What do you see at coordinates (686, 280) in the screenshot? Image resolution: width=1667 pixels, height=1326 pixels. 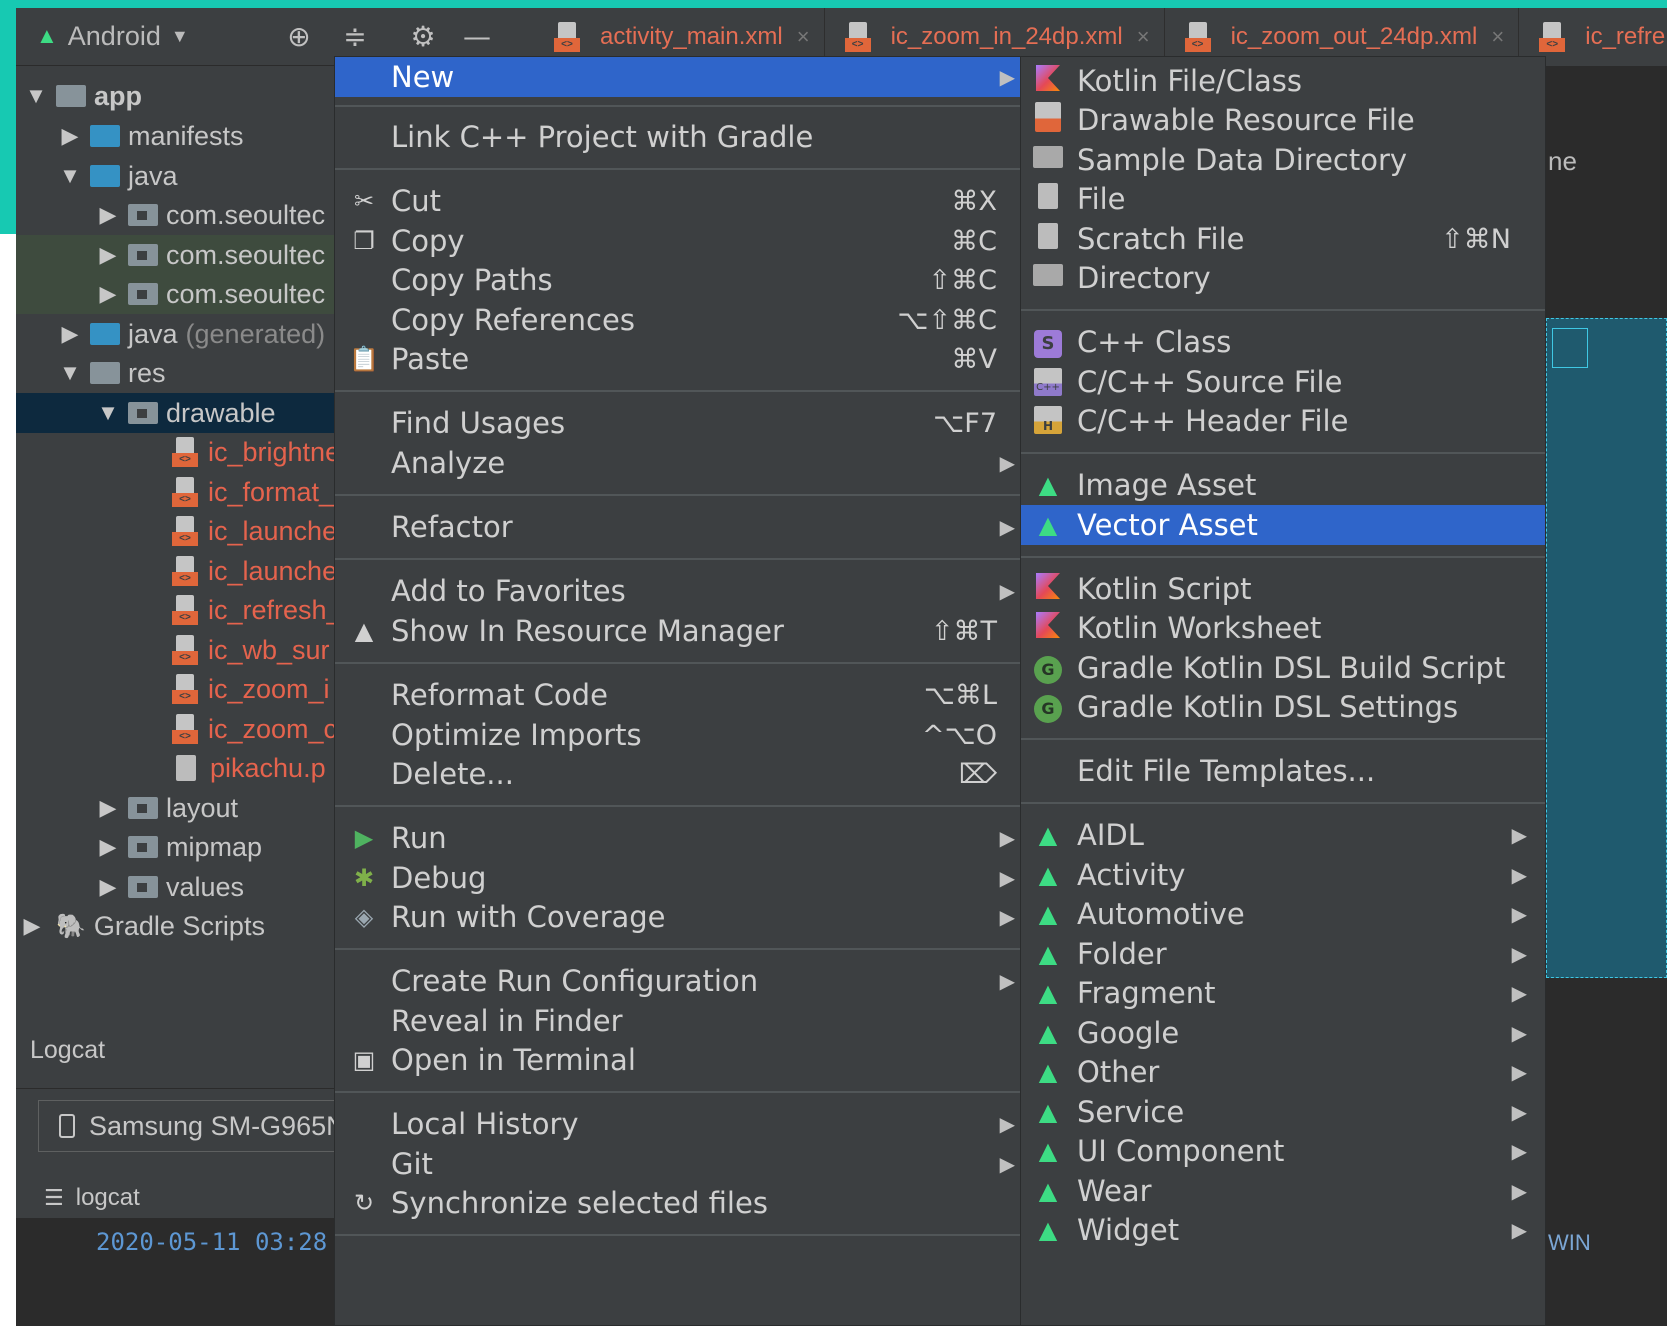 I see `menu-item-copy-paths: Copy Paths ⇧⌘C` at bounding box center [686, 280].